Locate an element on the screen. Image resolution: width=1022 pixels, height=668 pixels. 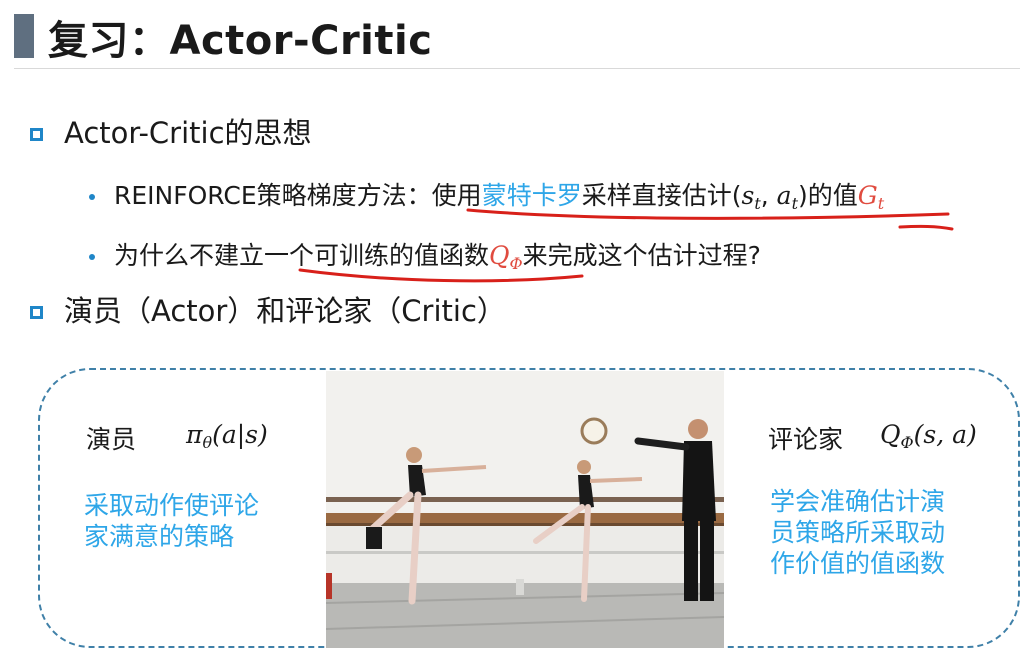
section-heading-actor-critic: 演员（Actor）和评论家（Critic） is located at coordinates (285, 311).